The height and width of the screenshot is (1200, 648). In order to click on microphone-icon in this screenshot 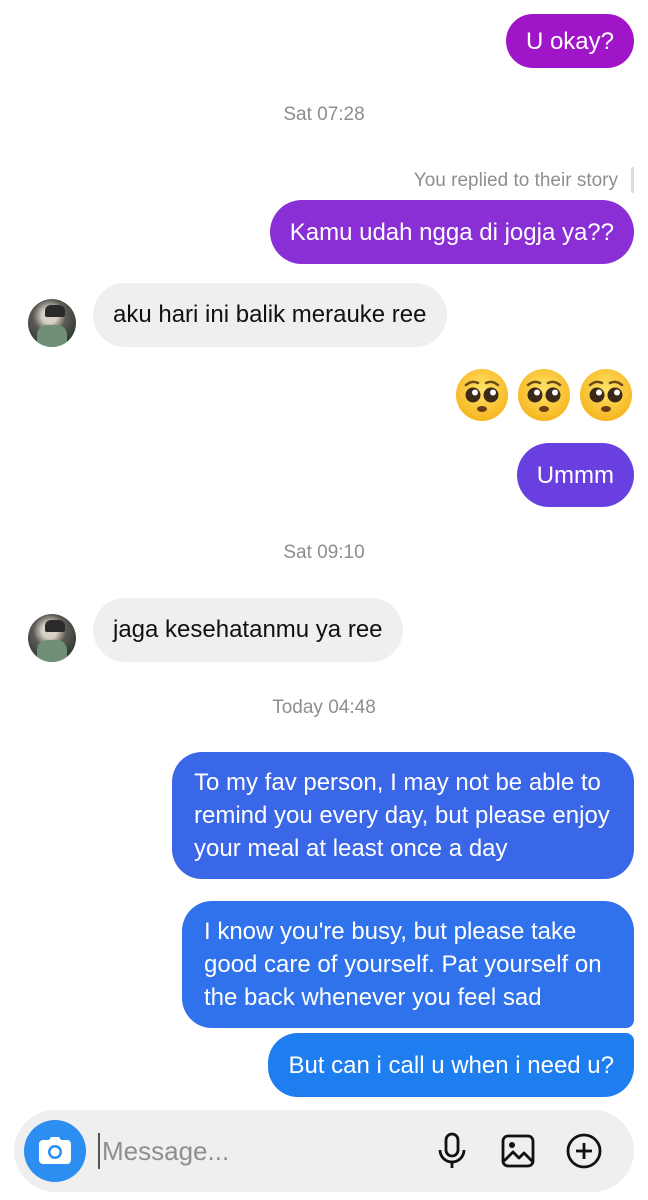, I will do `click(452, 1150)`.